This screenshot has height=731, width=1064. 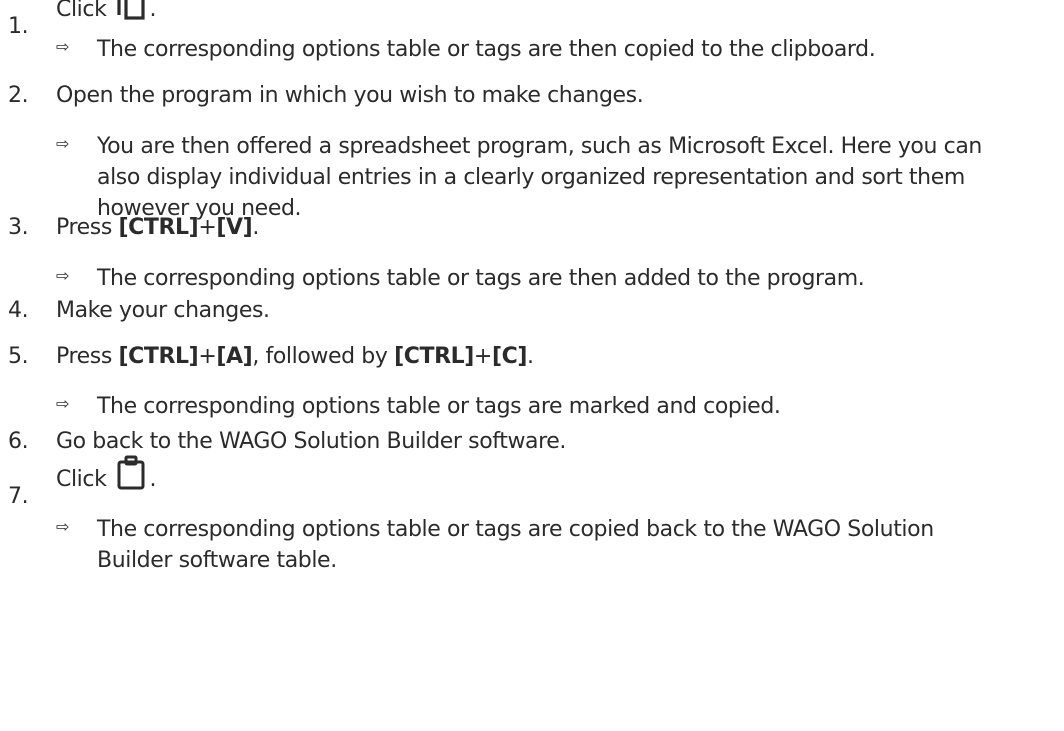 I want to click on key-a: [A], so click(x=234, y=356).